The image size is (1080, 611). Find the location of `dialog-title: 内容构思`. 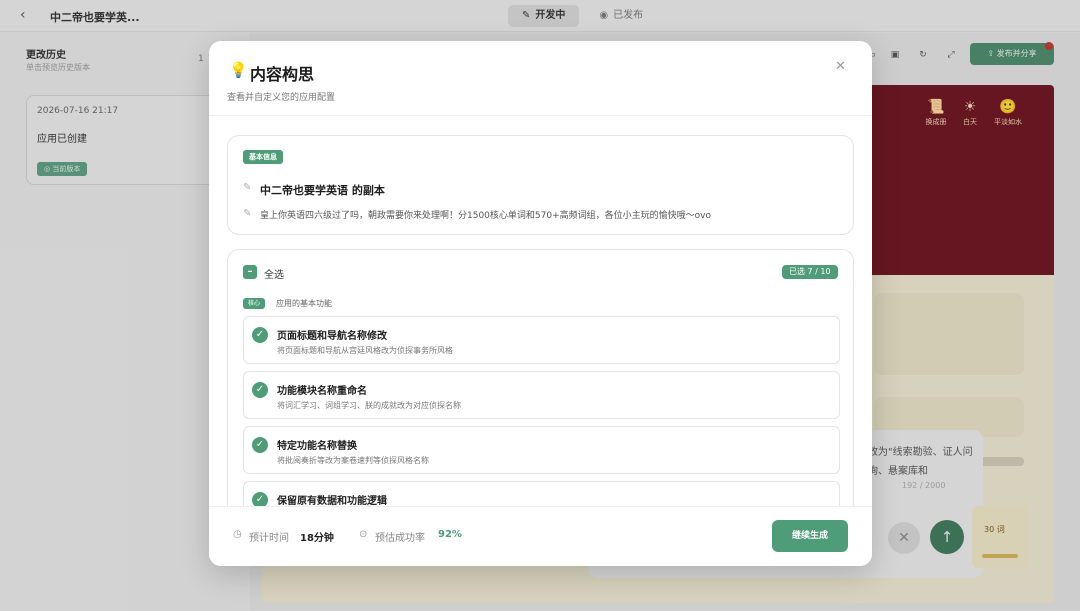

dialog-title: 内容构思 is located at coordinates (282, 74).